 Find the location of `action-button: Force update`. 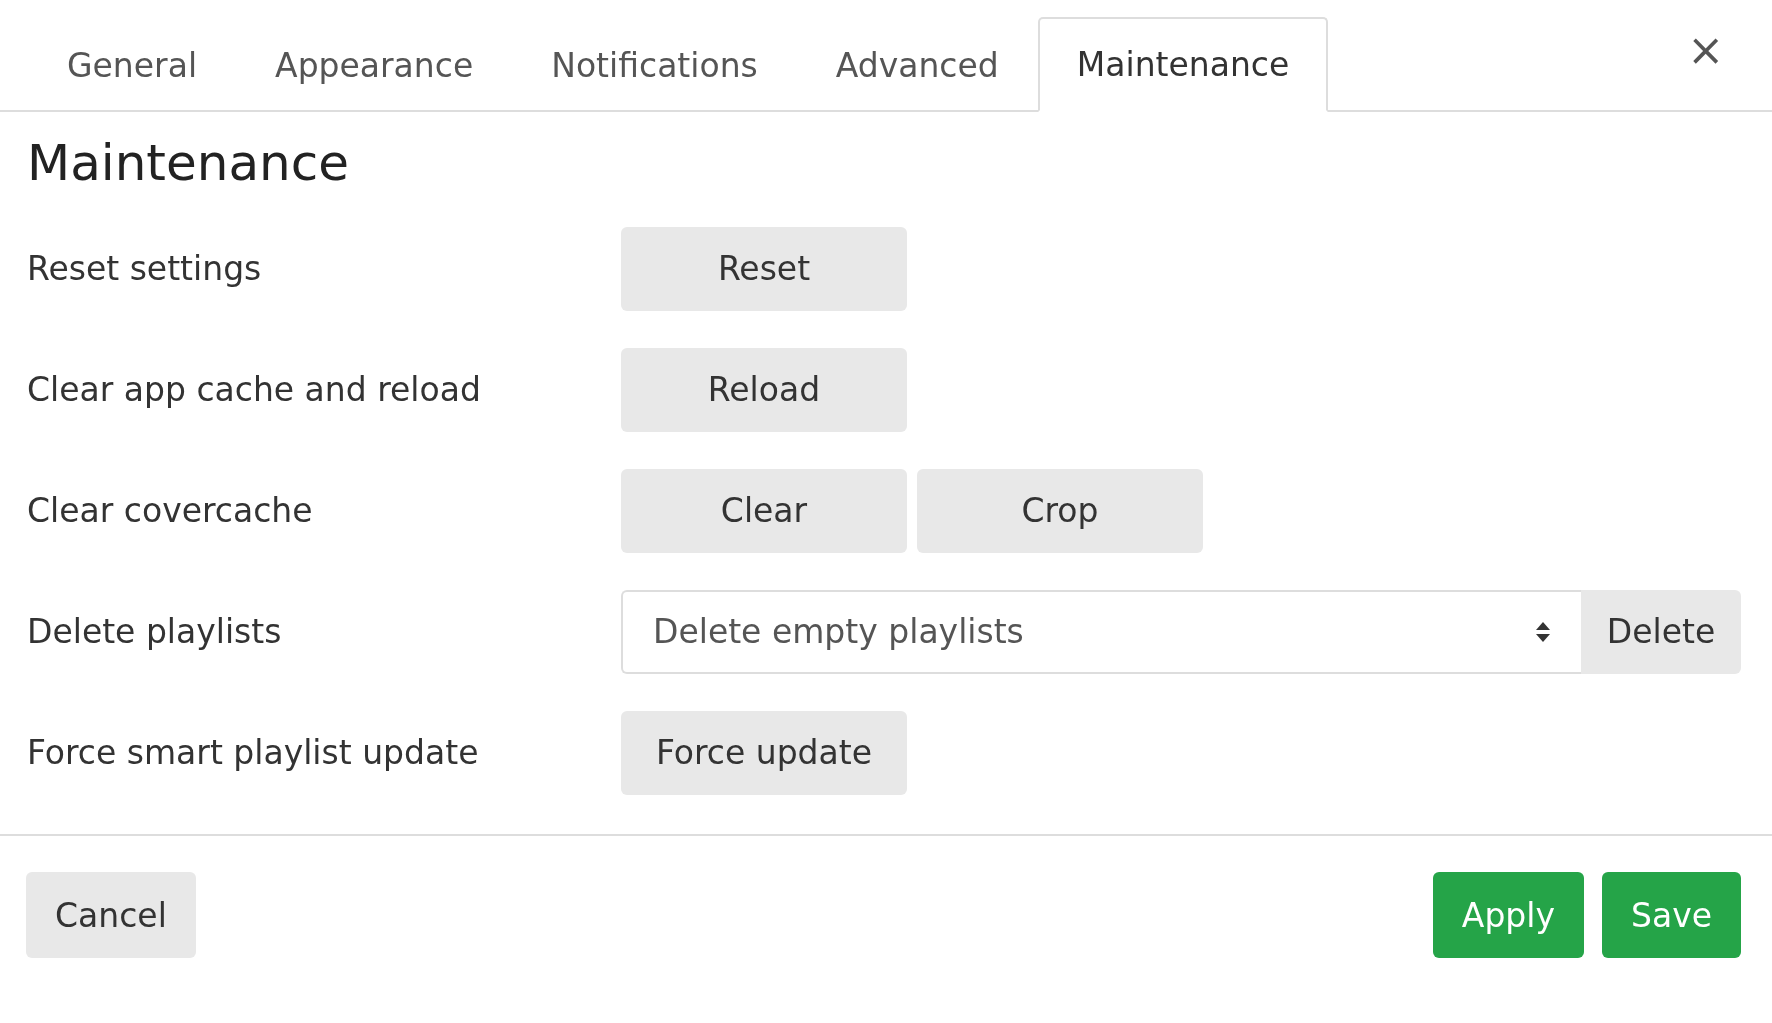

action-button: Force update is located at coordinates (764, 752).